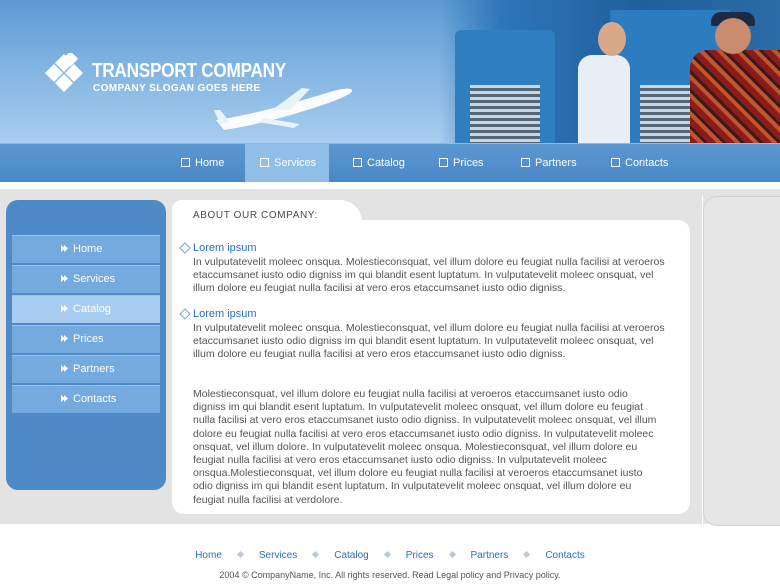 This screenshot has width=780, height=585. I want to click on sidebar-item-prices: Prices, so click(86, 339).